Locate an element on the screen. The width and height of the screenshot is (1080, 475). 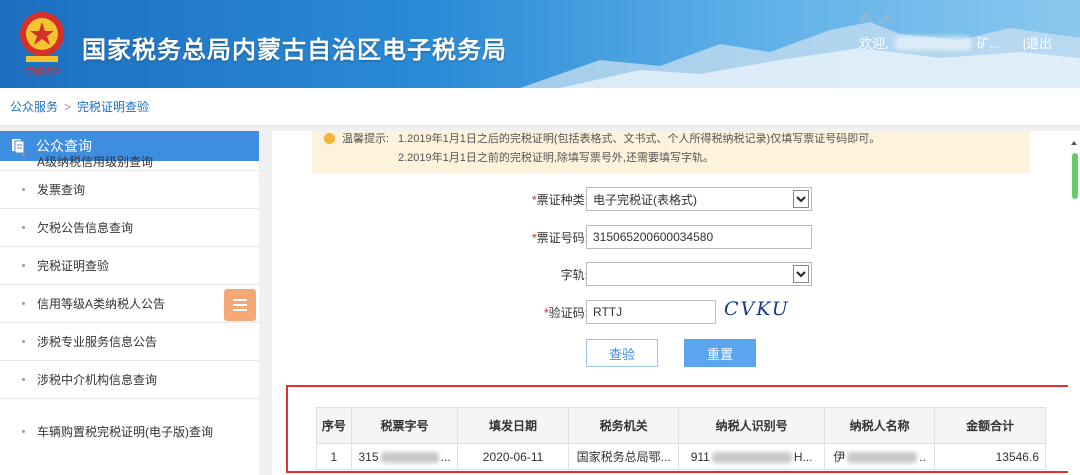
ticket-type-value: 电子完税证(表格式) is located at coordinates (645, 199).